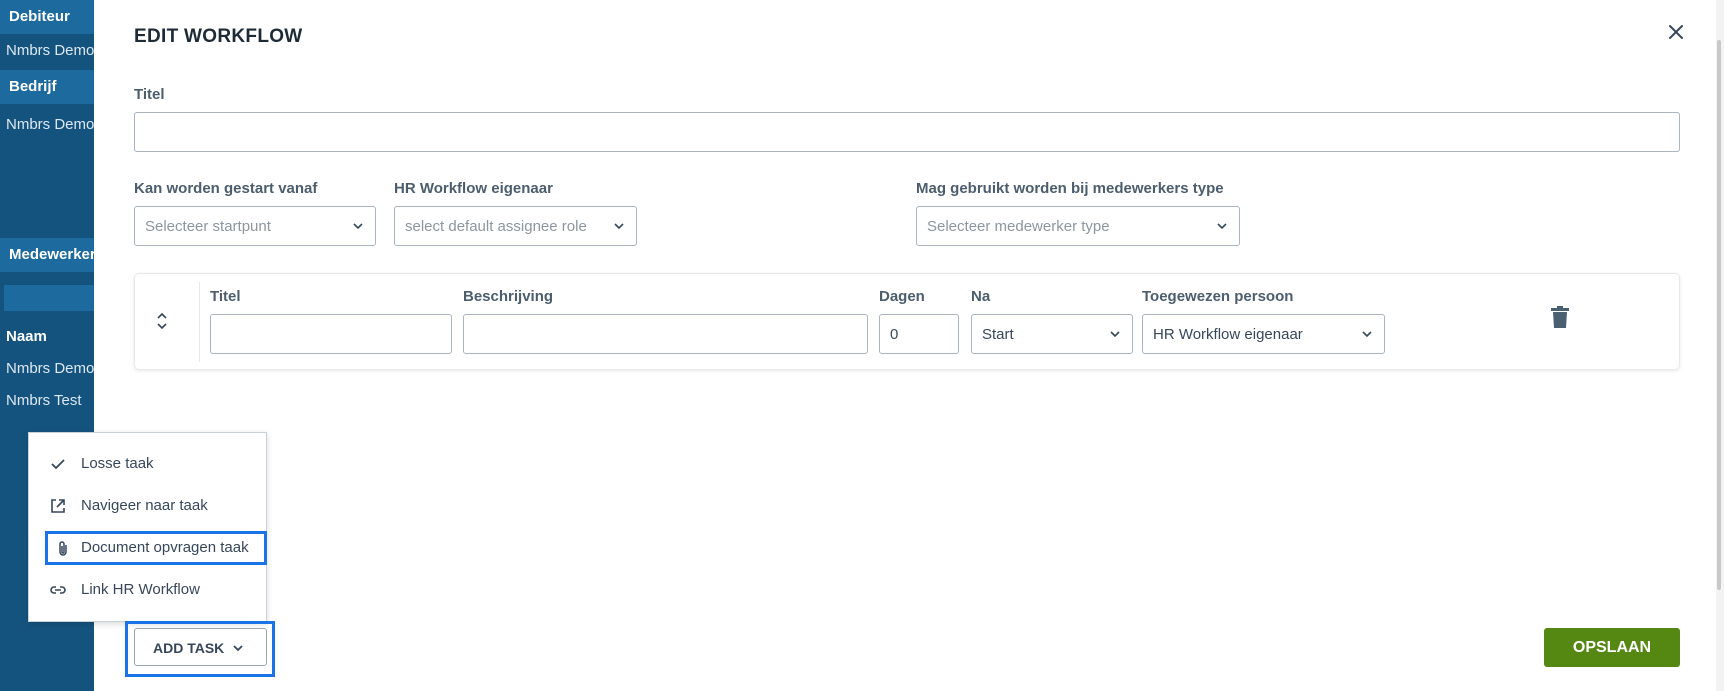  Describe the element at coordinates (508, 296) in the screenshot. I see `task-beschrijving-label: Beschrijving` at that location.